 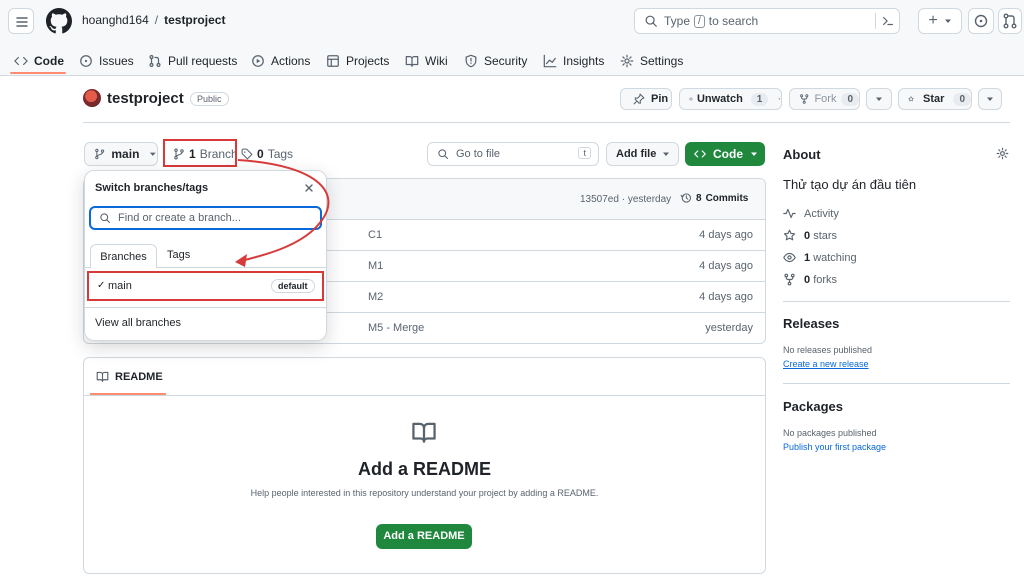 I want to click on create-new-button: +, so click(x=940, y=21).